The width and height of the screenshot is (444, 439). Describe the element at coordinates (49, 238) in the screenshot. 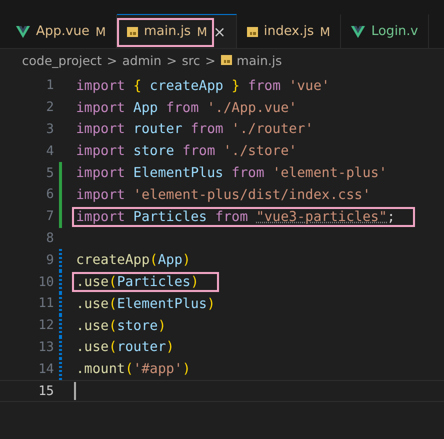

I see `line-number: 8` at that location.